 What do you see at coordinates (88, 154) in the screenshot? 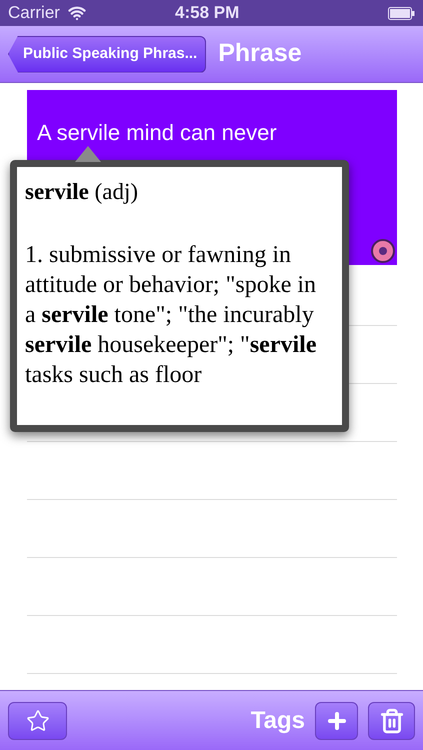
I see `popover-arrow-icon` at bounding box center [88, 154].